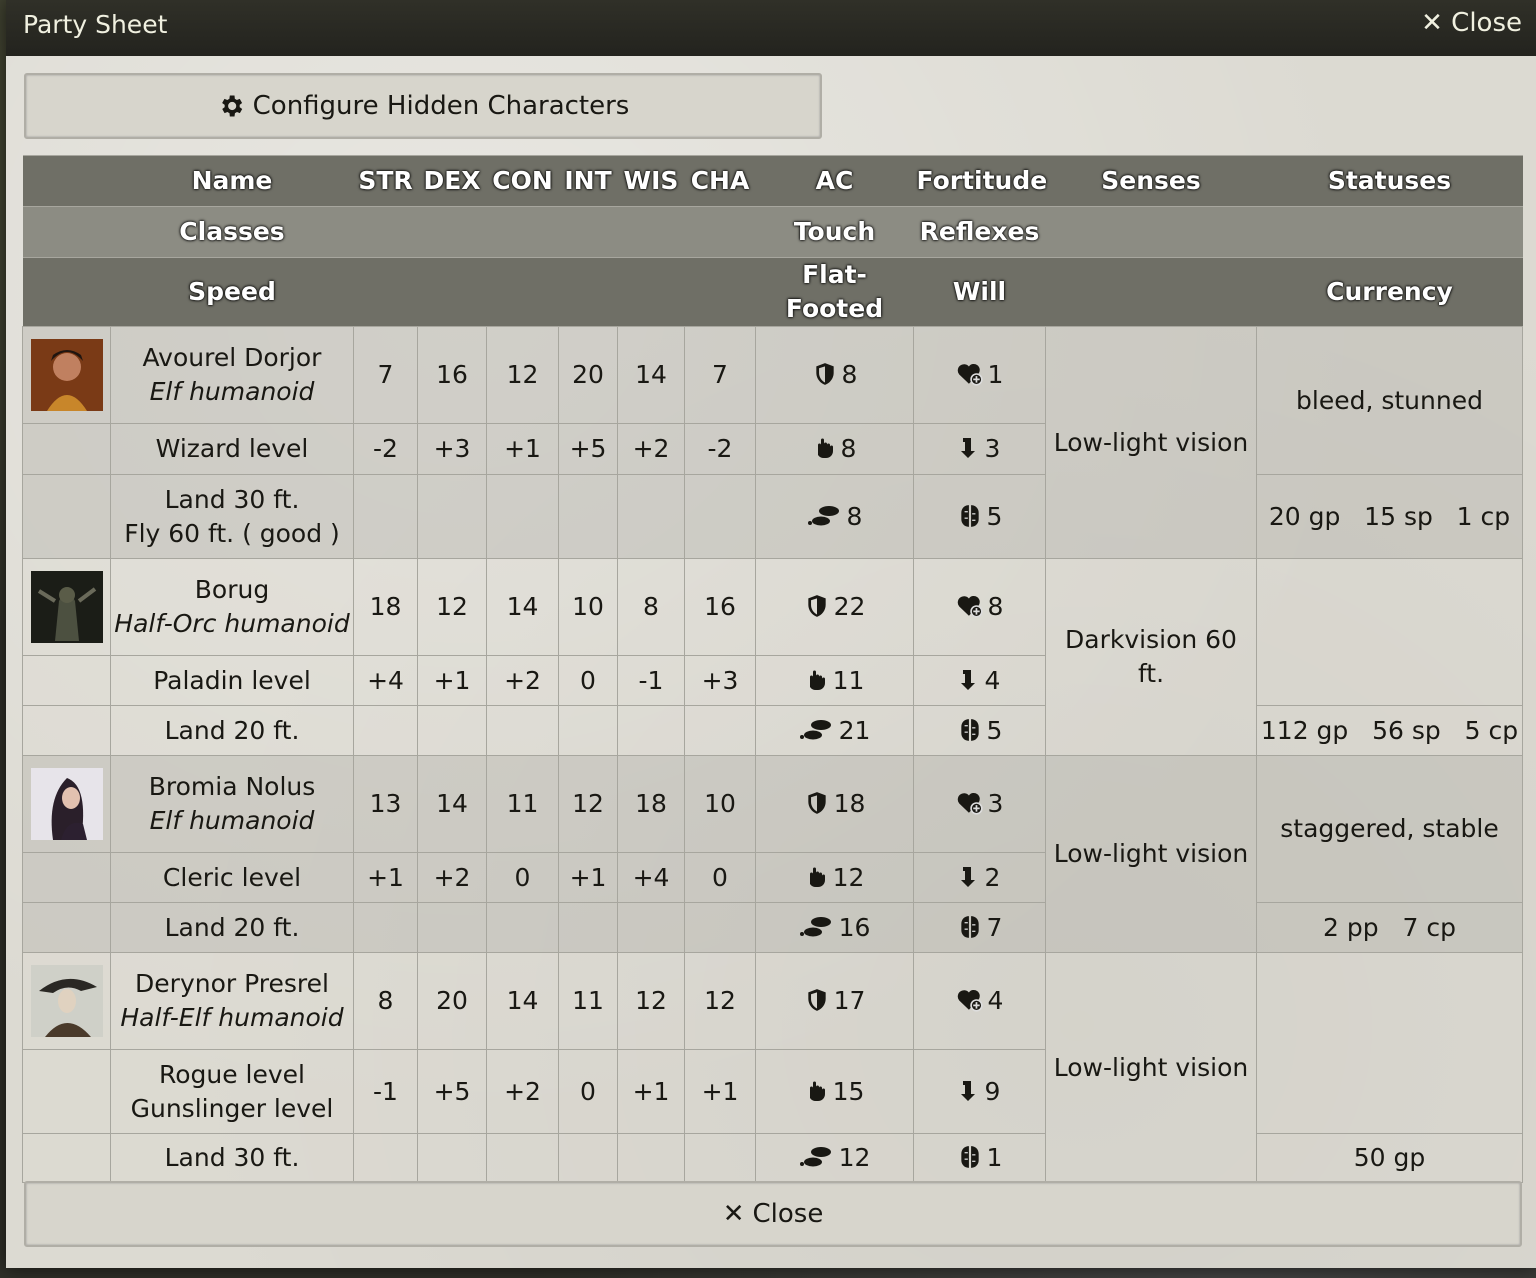 The image size is (1536, 1278). I want to click on ac-cell: 18, so click(834, 804).